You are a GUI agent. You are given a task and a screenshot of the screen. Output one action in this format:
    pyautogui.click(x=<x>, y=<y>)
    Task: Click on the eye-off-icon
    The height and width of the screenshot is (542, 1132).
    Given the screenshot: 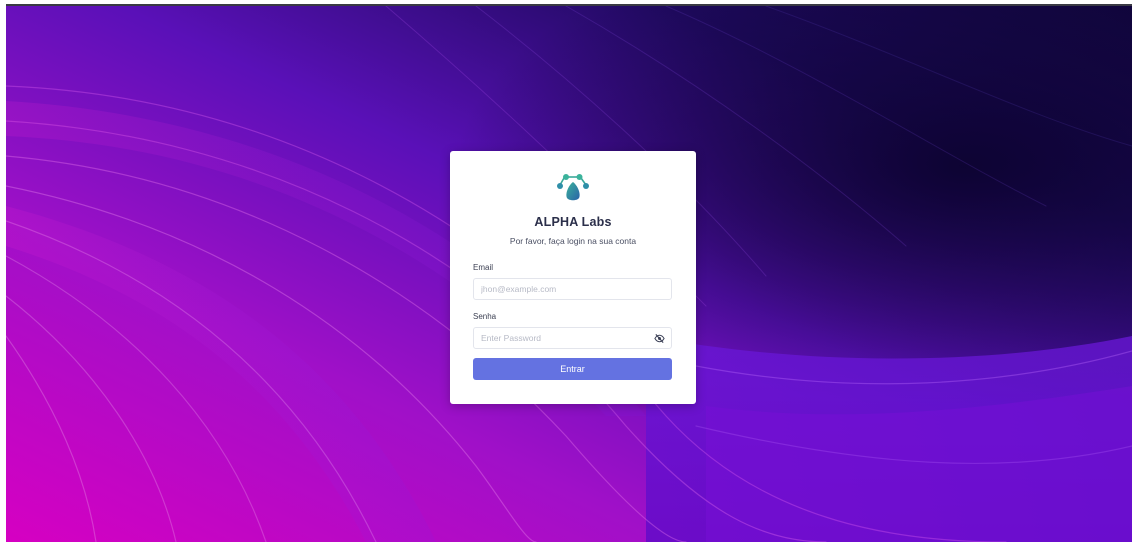 What is the action you would take?
    pyautogui.click(x=659, y=338)
    